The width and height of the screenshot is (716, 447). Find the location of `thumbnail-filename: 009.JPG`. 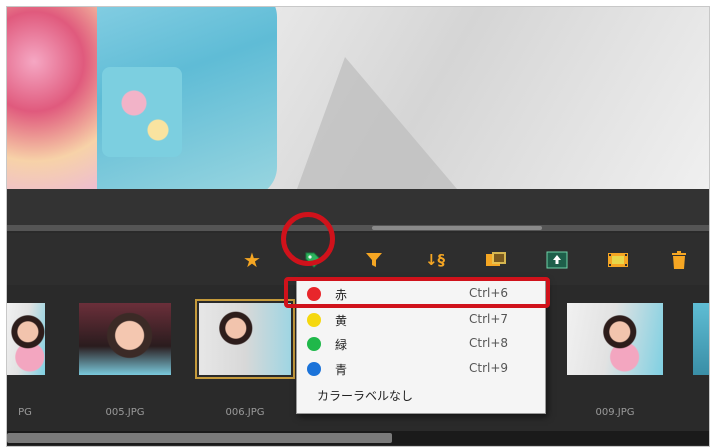

thumbnail-filename: 009.JPG is located at coordinates (615, 412).